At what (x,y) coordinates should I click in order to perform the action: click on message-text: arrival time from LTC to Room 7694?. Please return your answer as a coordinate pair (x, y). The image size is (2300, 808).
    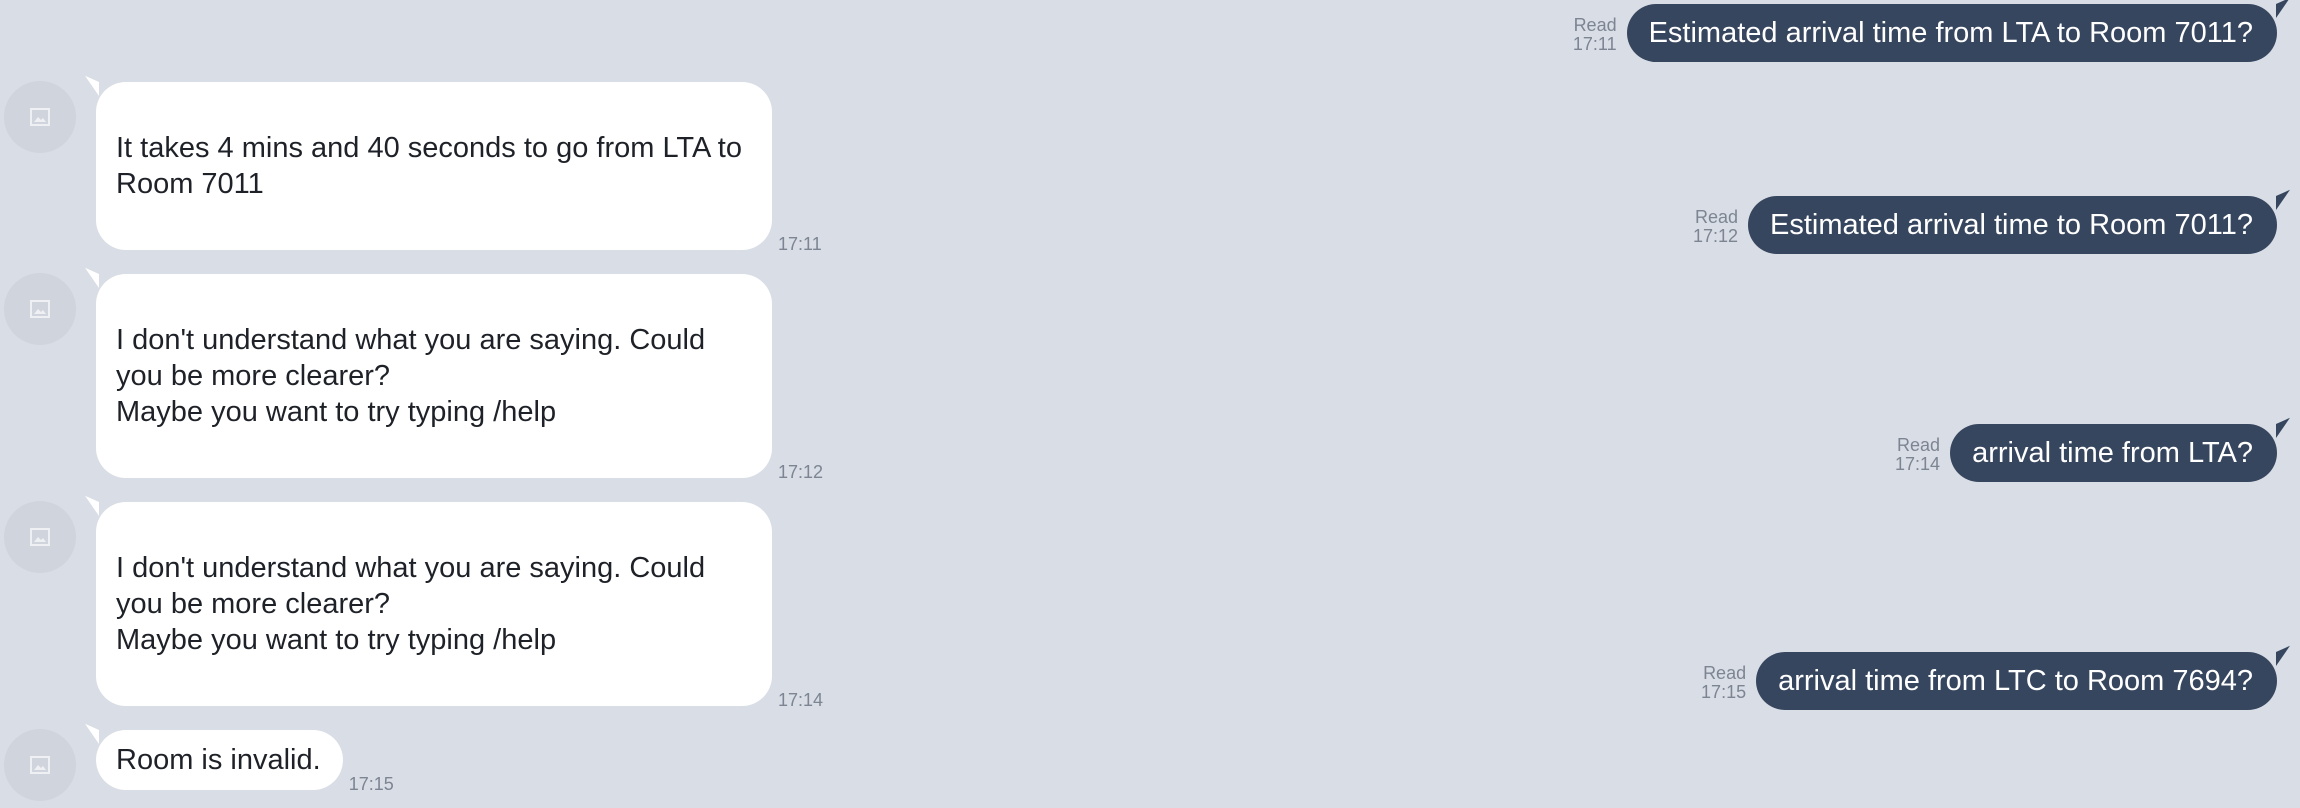
    Looking at the image, I should click on (2015, 681).